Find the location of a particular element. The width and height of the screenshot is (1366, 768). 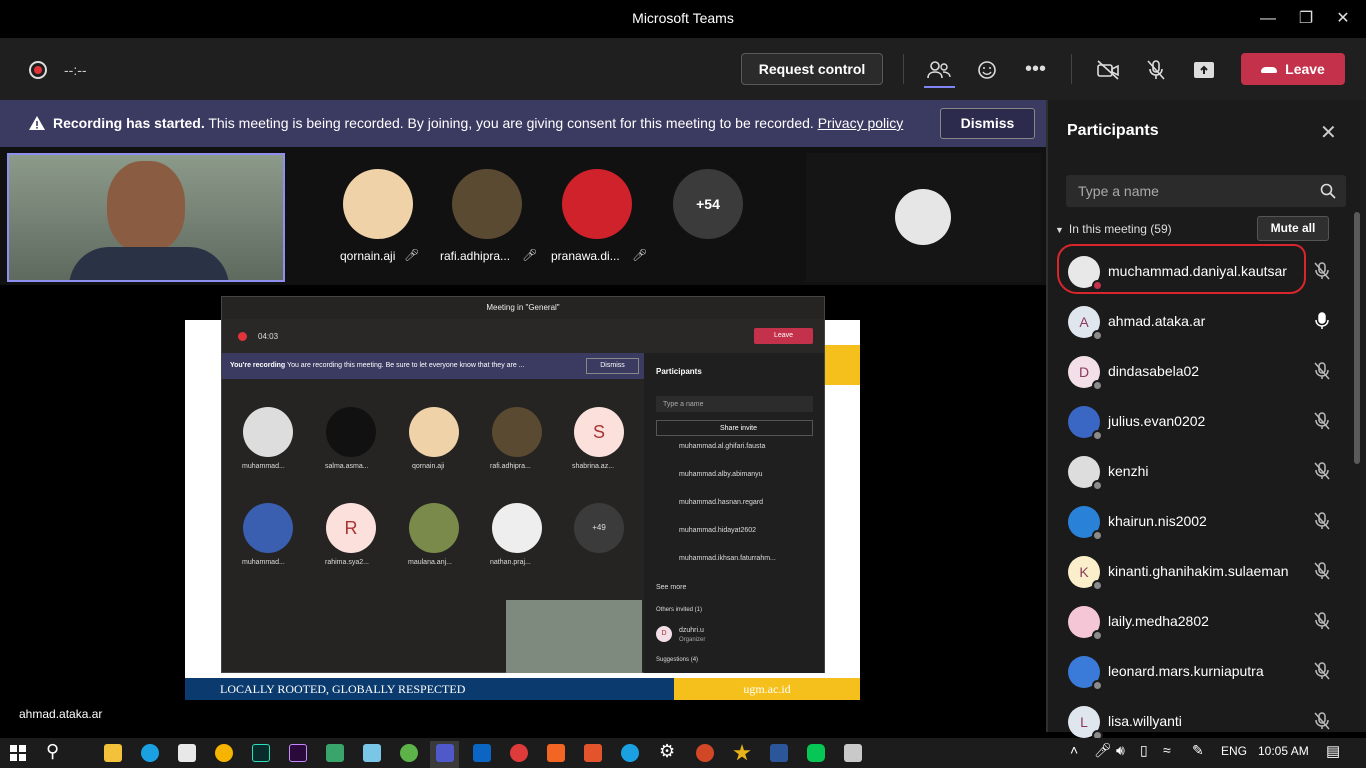

privacy-policy-link: Privacy policy is located at coordinates (861, 123).